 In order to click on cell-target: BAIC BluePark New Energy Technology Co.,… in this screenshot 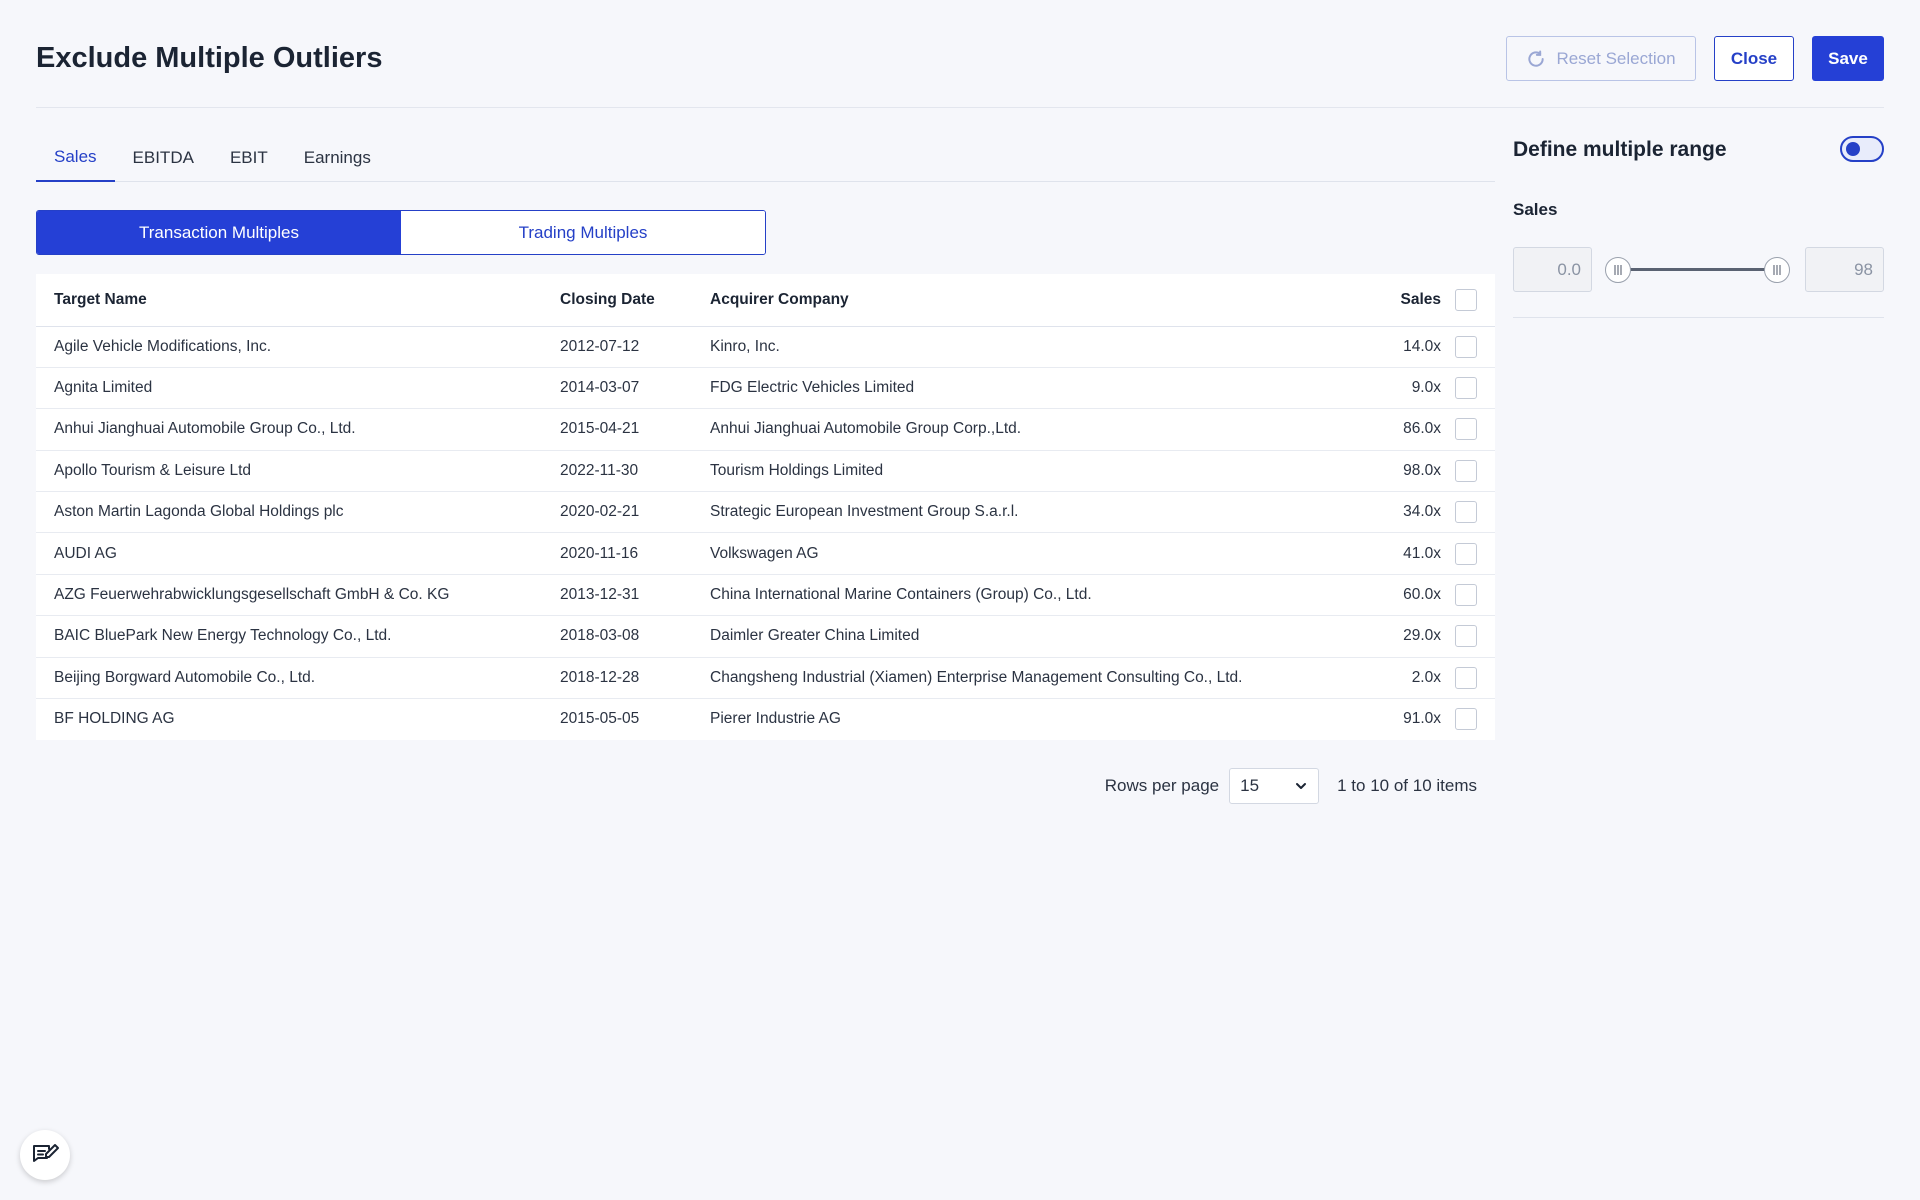, I will do `click(289, 636)`.